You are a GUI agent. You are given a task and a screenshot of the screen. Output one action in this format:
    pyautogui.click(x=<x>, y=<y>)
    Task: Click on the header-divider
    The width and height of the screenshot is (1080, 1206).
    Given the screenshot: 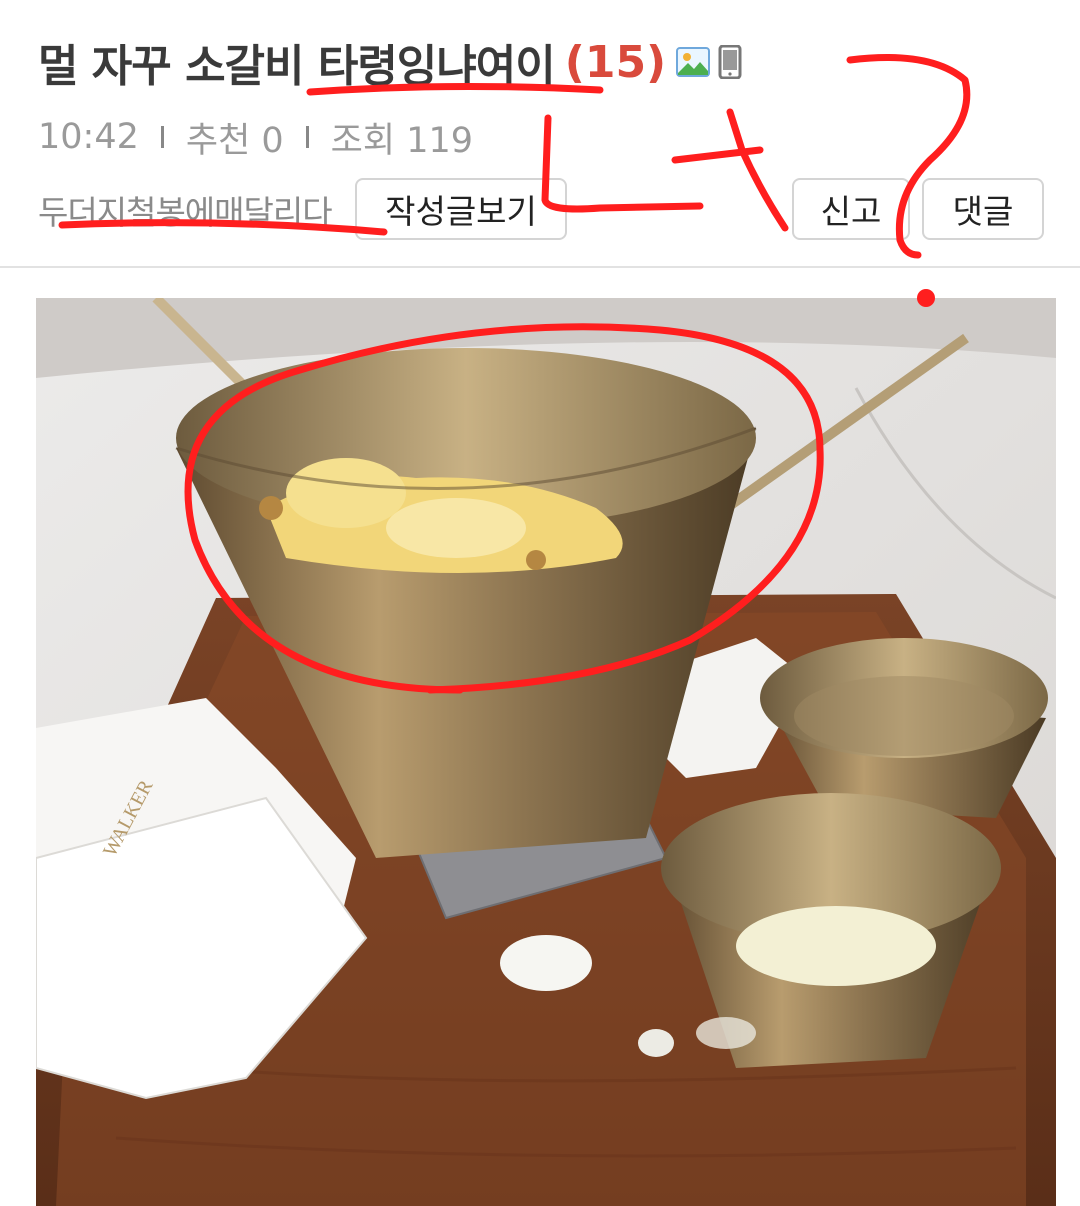 What is the action you would take?
    pyautogui.click(x=540, y=267)
    